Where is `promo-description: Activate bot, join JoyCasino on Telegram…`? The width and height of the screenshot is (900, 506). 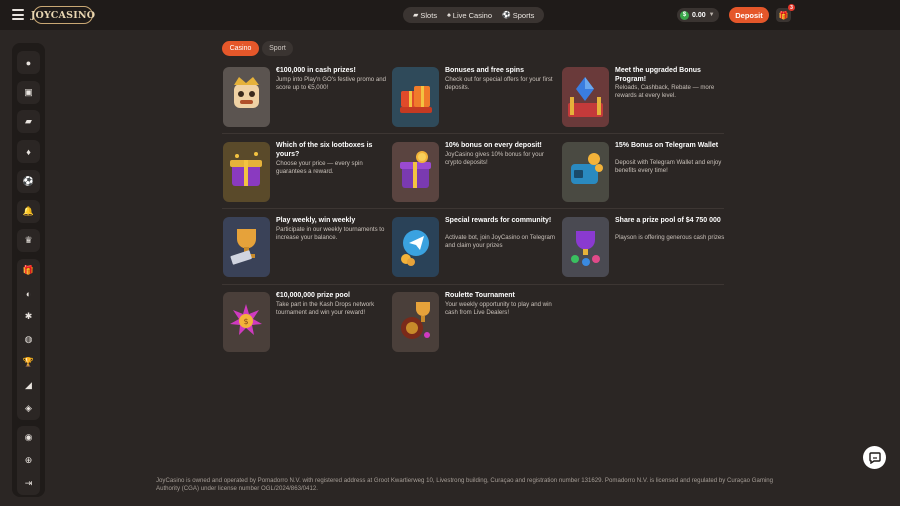 promo-description: Activate bot, join JoyCasino on Telegram… is located at coordinates (500, 241).